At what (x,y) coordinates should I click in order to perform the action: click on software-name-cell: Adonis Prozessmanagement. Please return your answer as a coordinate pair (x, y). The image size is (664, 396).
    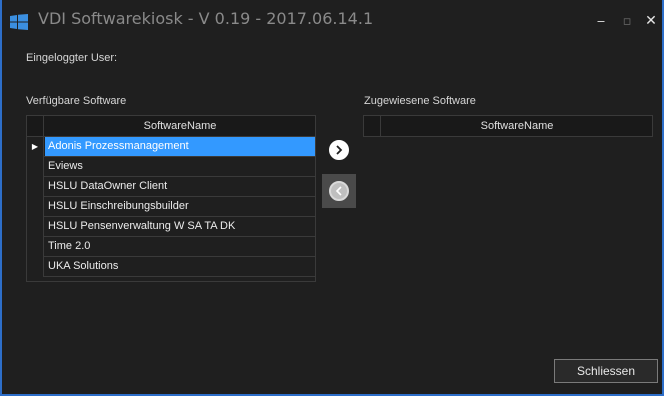
    Looking at the image, I should click on (180, 146).